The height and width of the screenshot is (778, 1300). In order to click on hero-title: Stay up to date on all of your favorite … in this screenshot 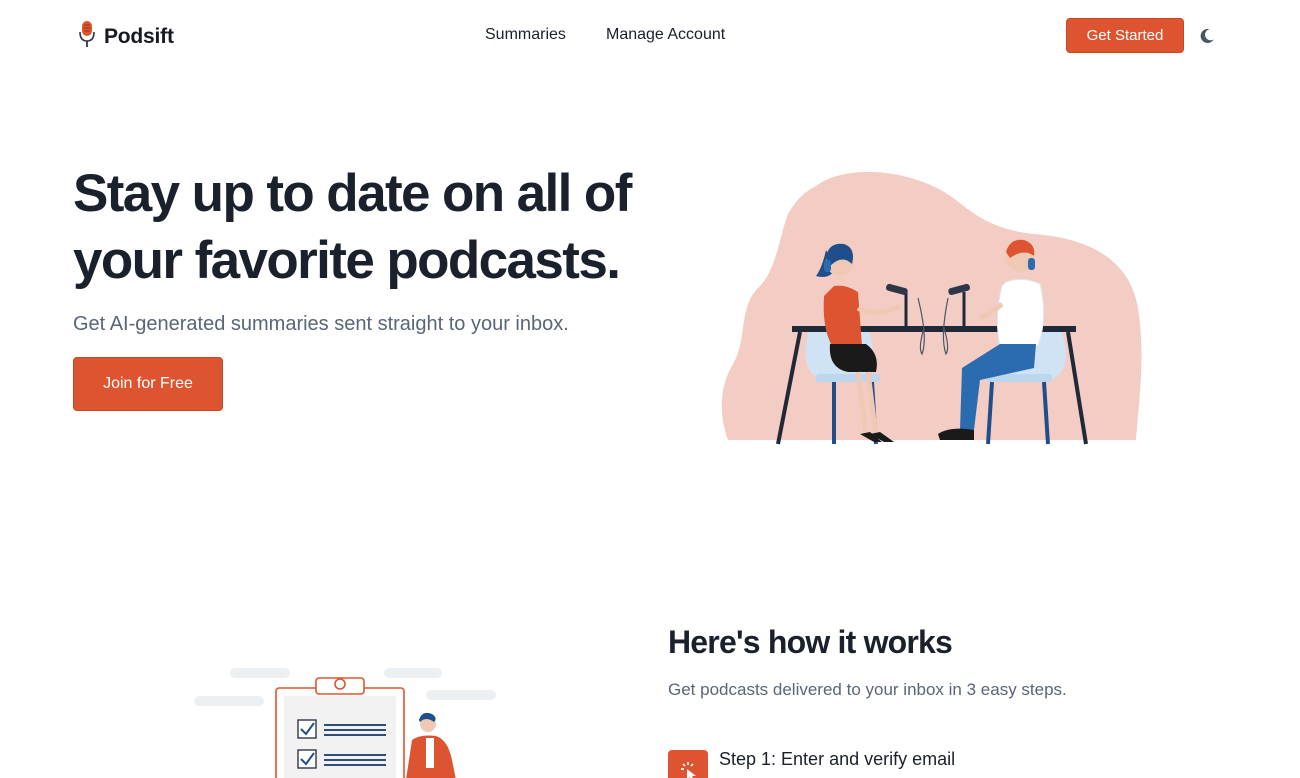, I will do `click(352, 227)`.